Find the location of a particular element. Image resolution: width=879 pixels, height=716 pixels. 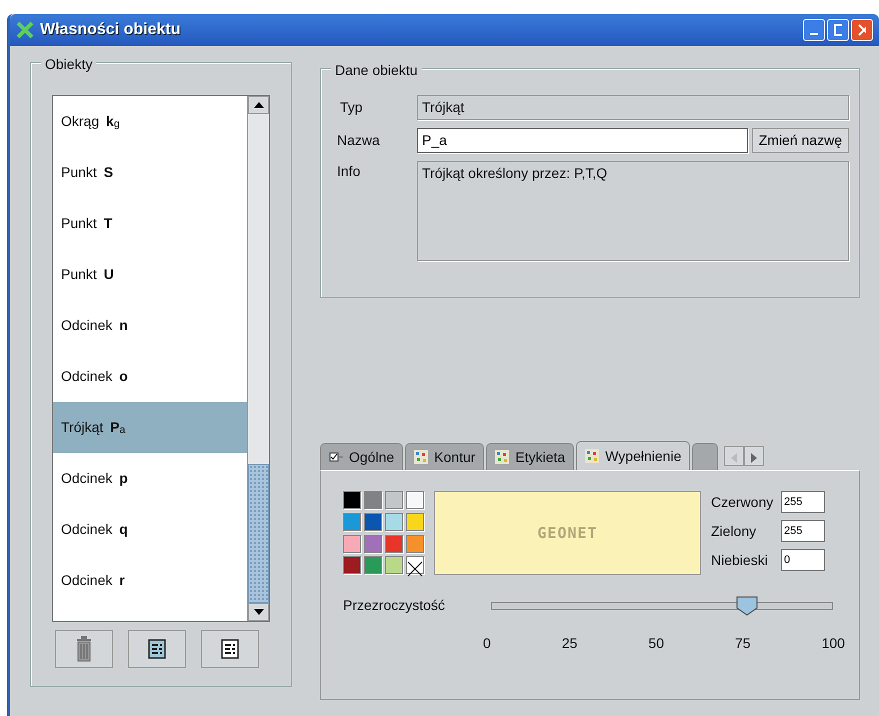

minimize-icon is located at coordinates (814, 34).